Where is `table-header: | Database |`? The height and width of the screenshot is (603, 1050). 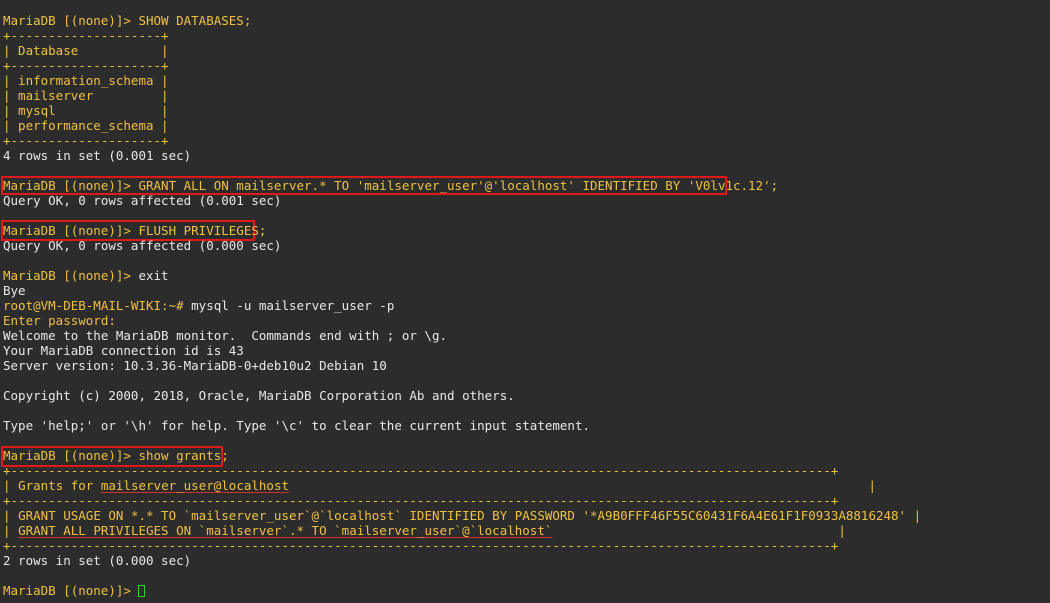
table-header: | Database | is located at coordinates (86, 50).